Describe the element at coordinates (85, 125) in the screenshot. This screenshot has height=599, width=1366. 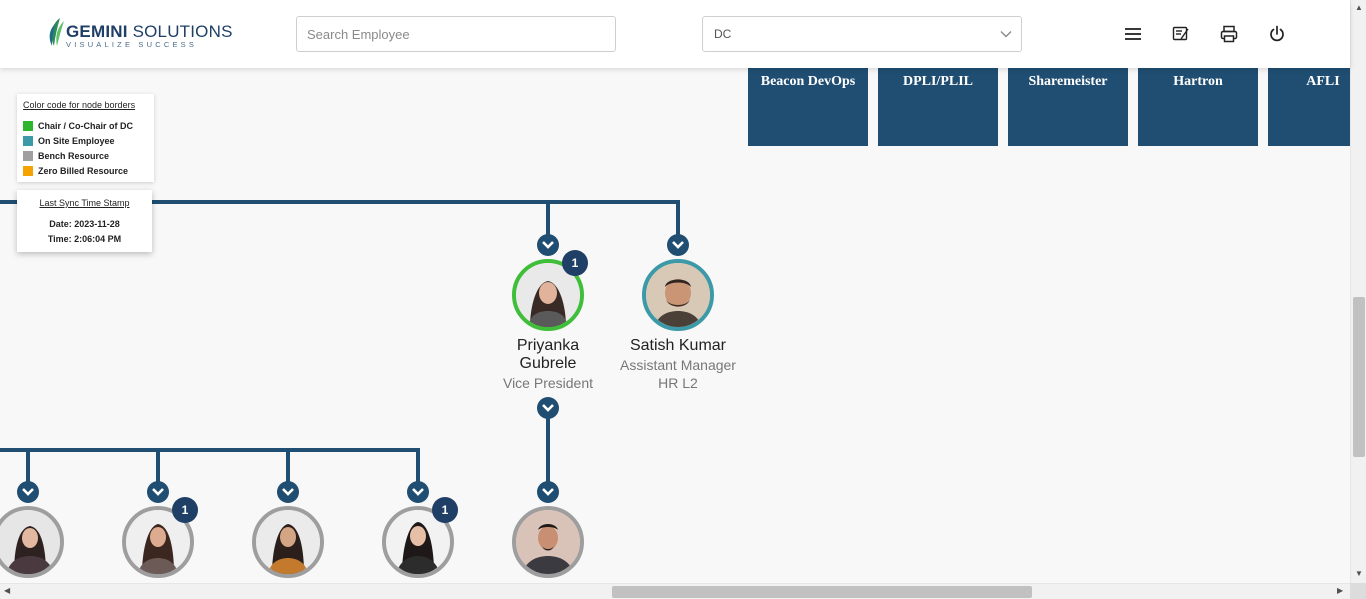
I see `legend-item-chair: Chair / Co-Chair of DC` at that location.